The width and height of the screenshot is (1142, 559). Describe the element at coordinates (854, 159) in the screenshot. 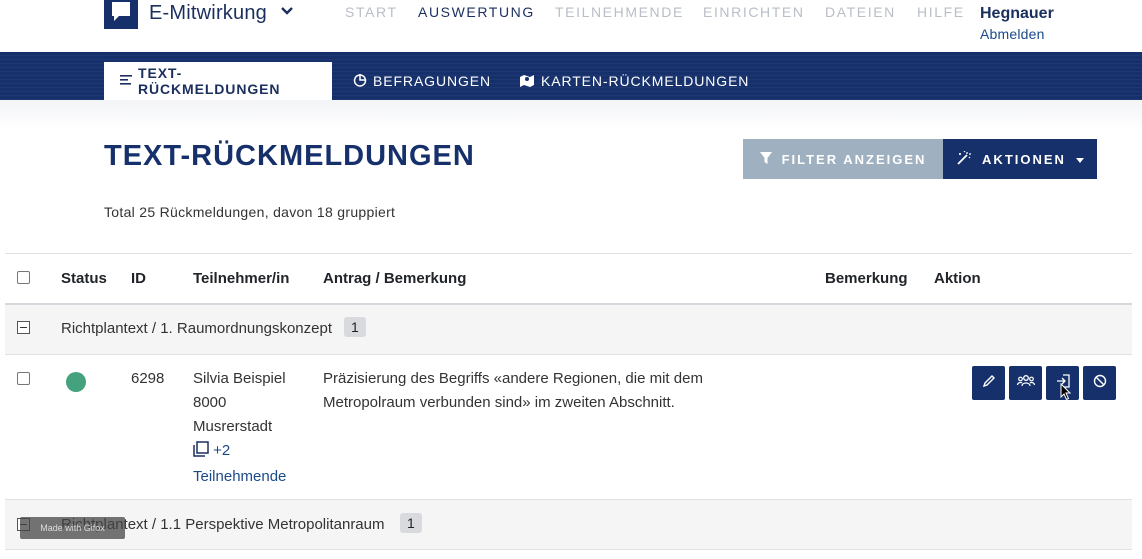

I see `filter-button-label: FILTER ANZEIGEN` at that location.